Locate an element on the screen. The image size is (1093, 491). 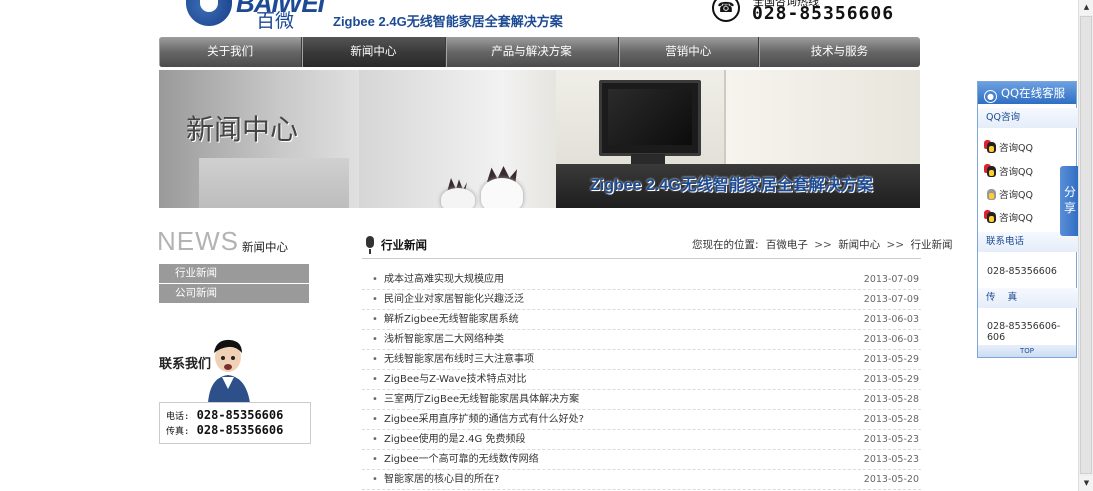
contact-fax: 传真: 028-85356606 is located at coordinates (224, 430).